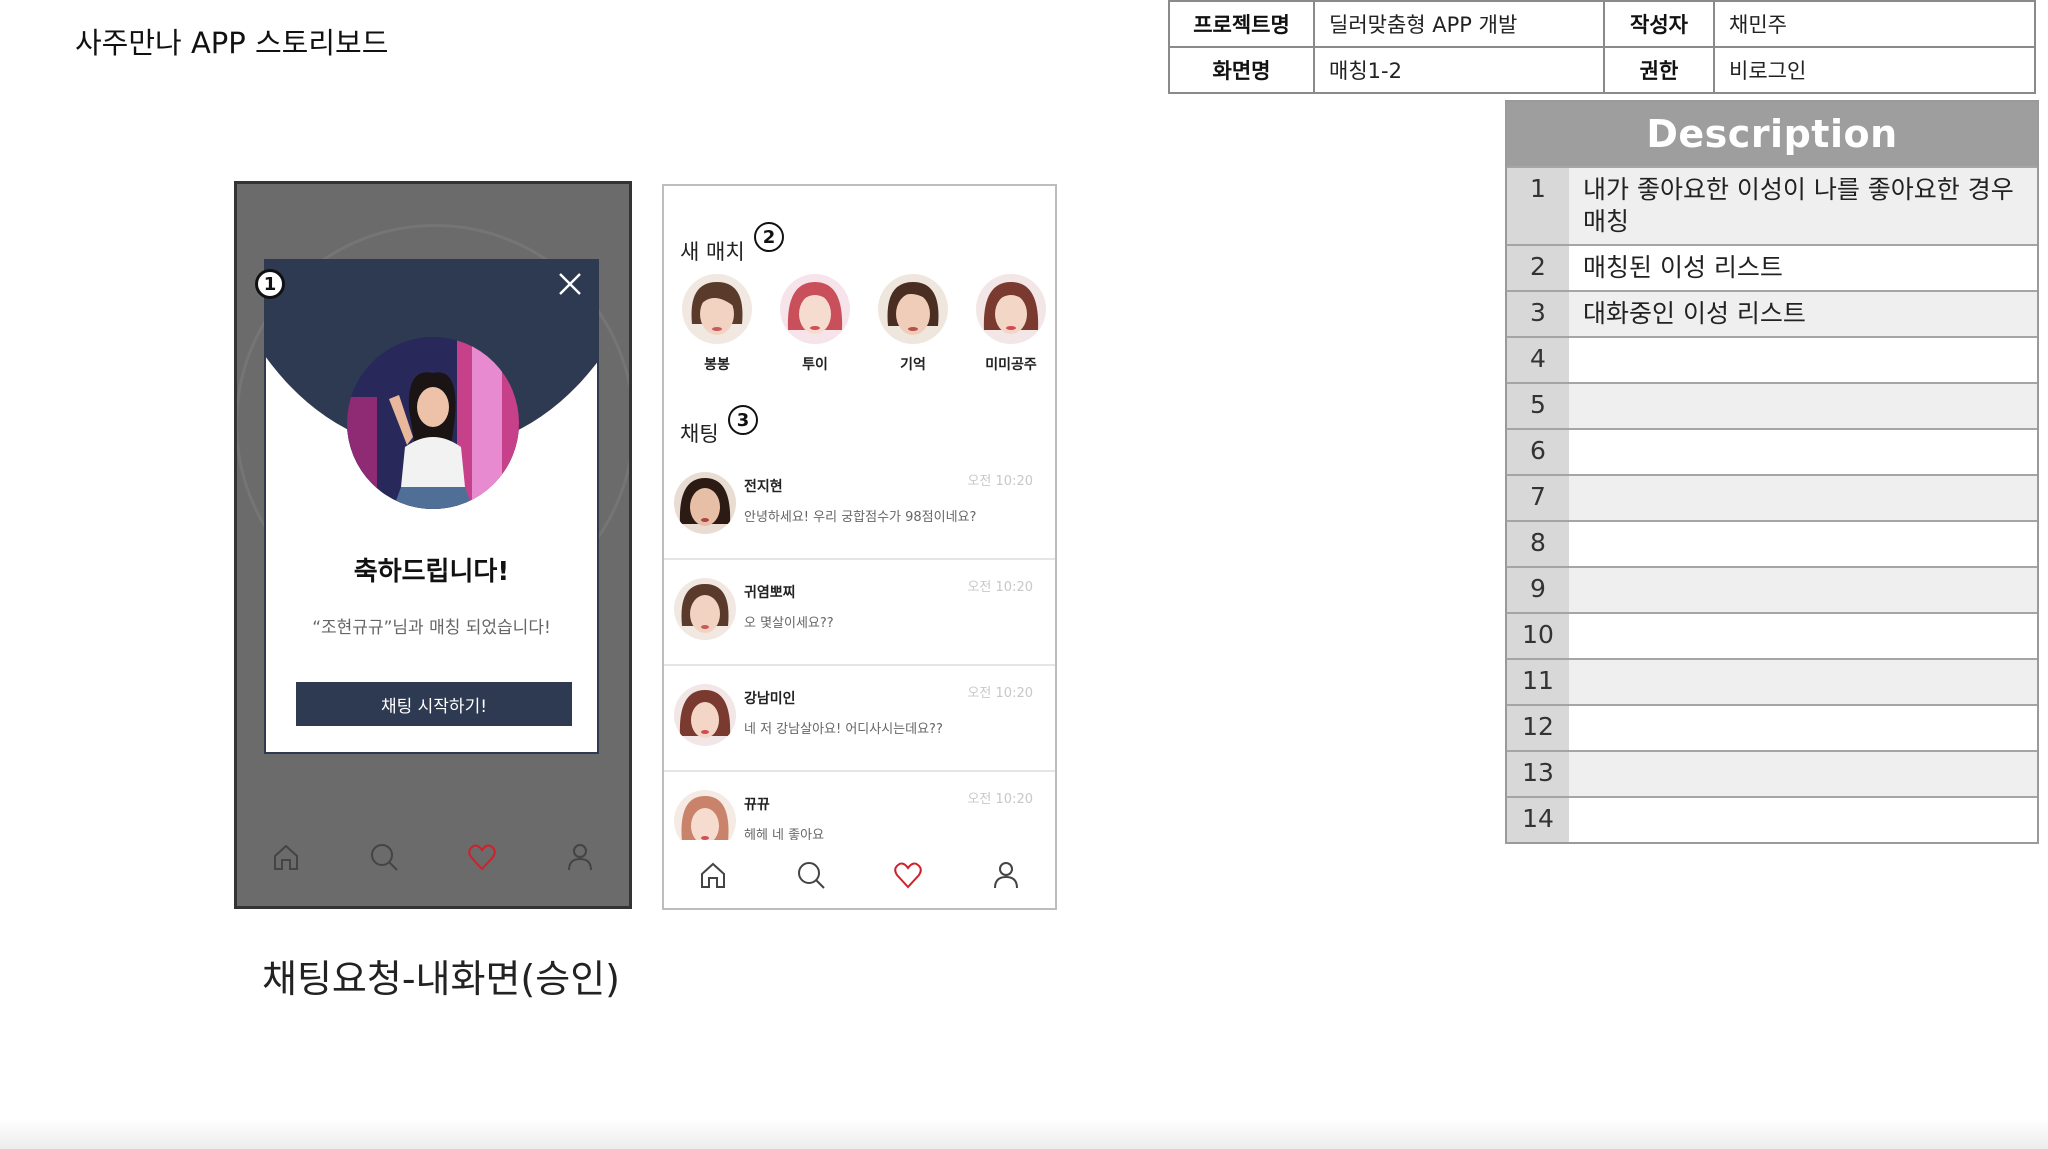 Image resolution: width=2048 pixels, height=1149 pixels. I want to click on match-item: 기억, so click(913, 324).